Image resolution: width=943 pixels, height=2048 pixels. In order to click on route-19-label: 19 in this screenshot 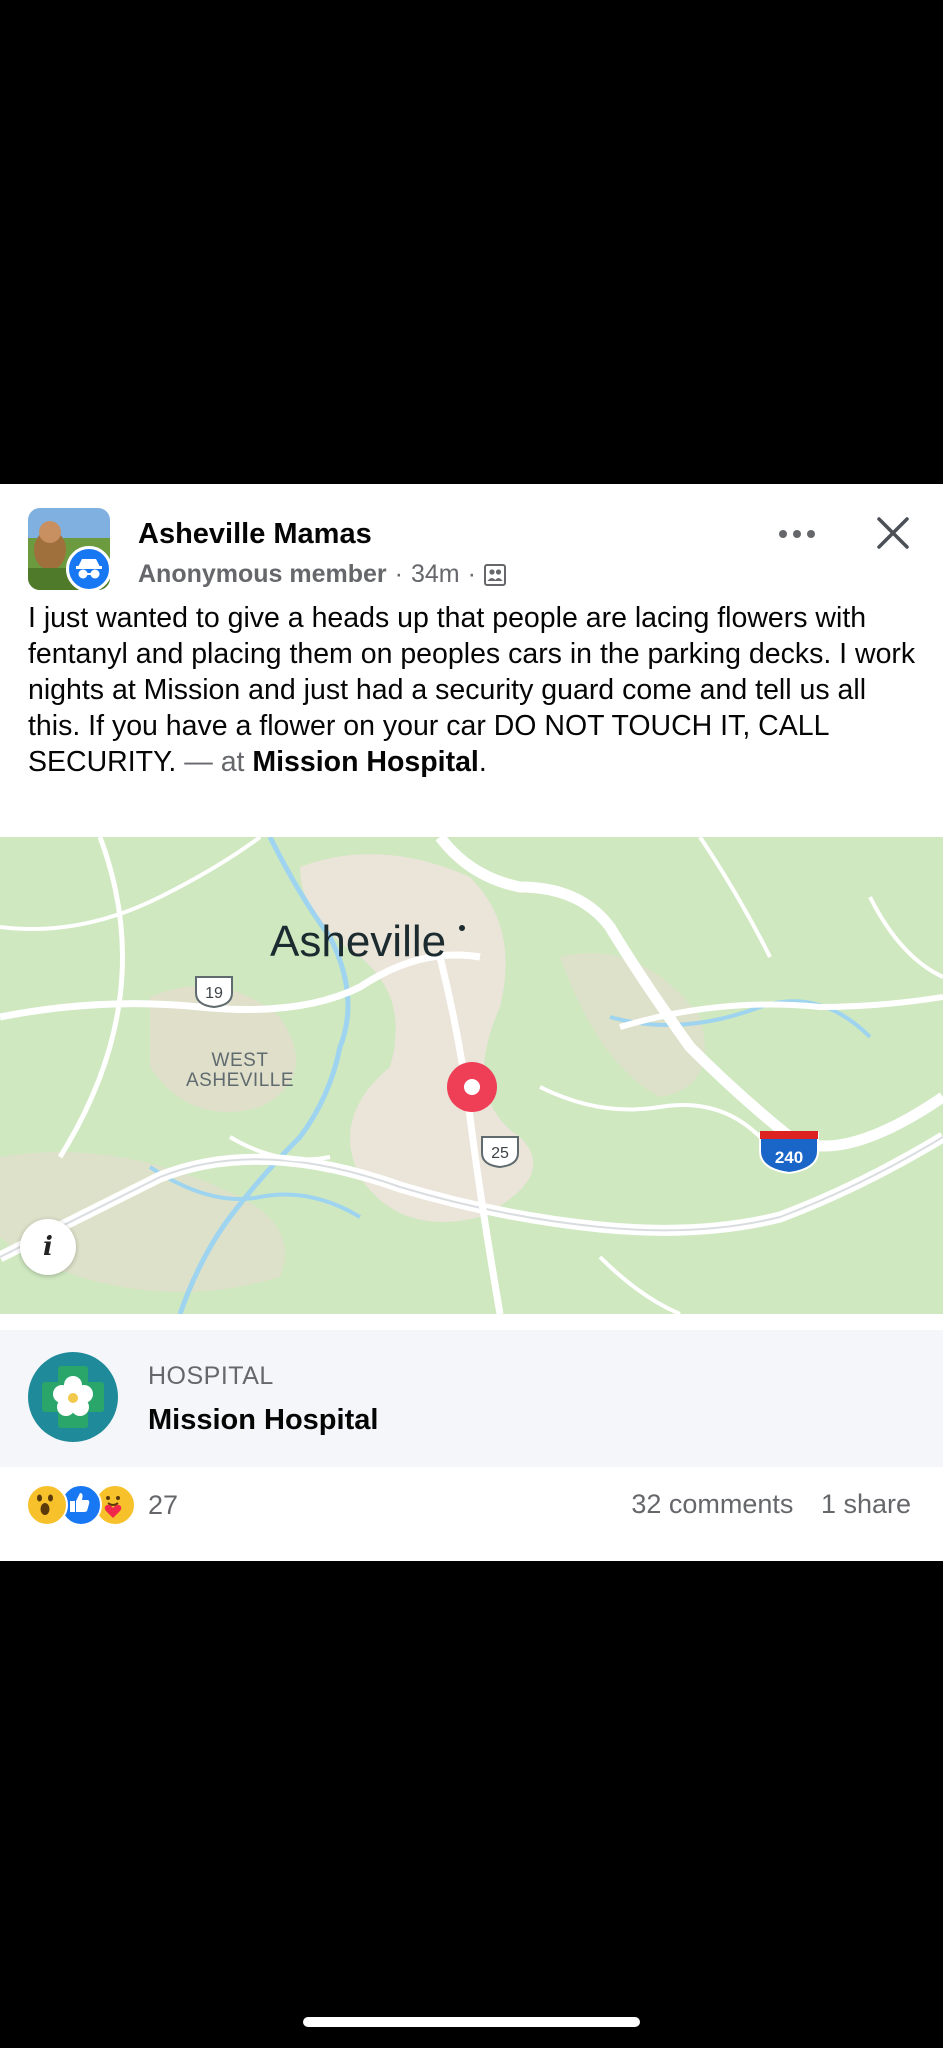, I will do `click(214, 993)`.